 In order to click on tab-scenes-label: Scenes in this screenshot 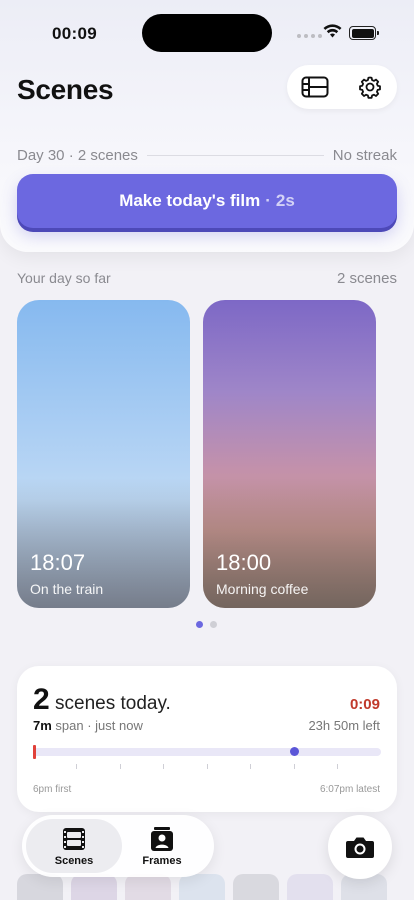, I will do `click(74, 860)`.